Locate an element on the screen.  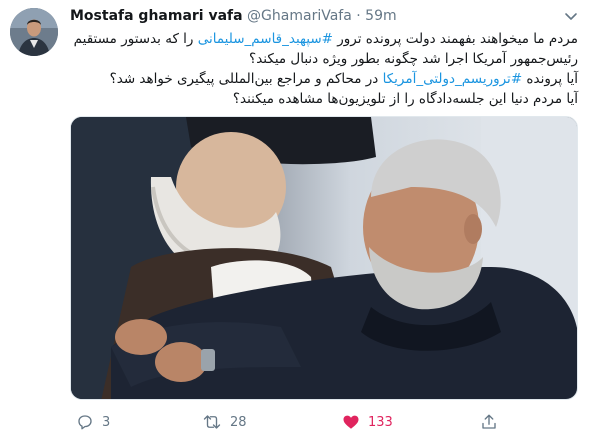
retweet-icon is located at coordinates (212, 422).